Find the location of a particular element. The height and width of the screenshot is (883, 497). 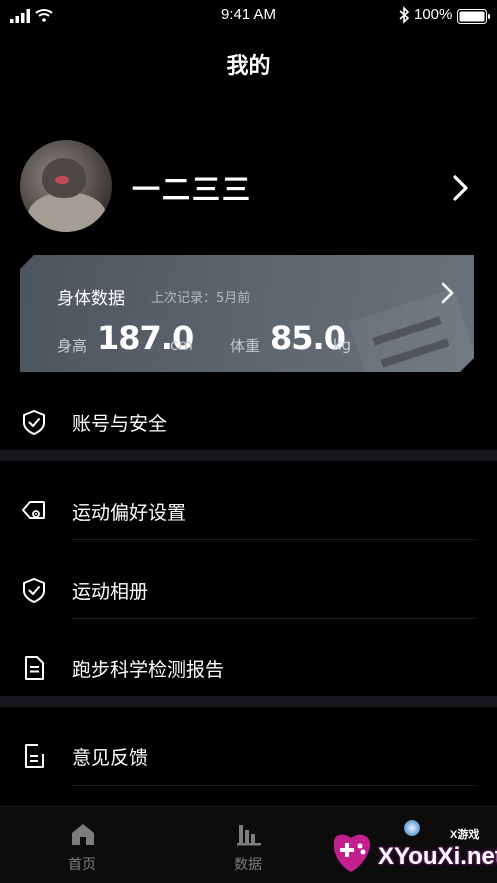

weight-unit: kg is located at coordinates (342, 345).